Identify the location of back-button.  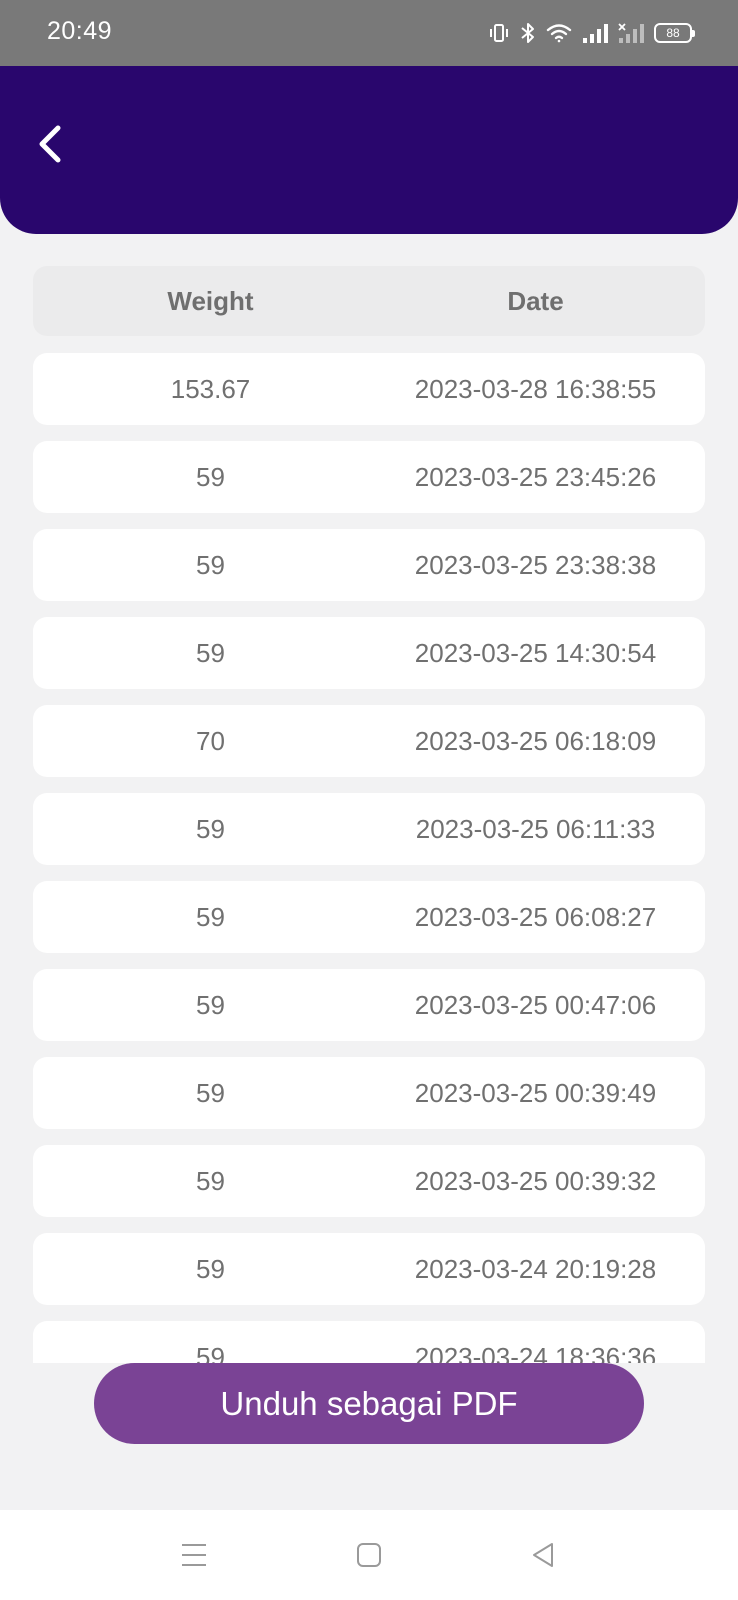
(50, 146).